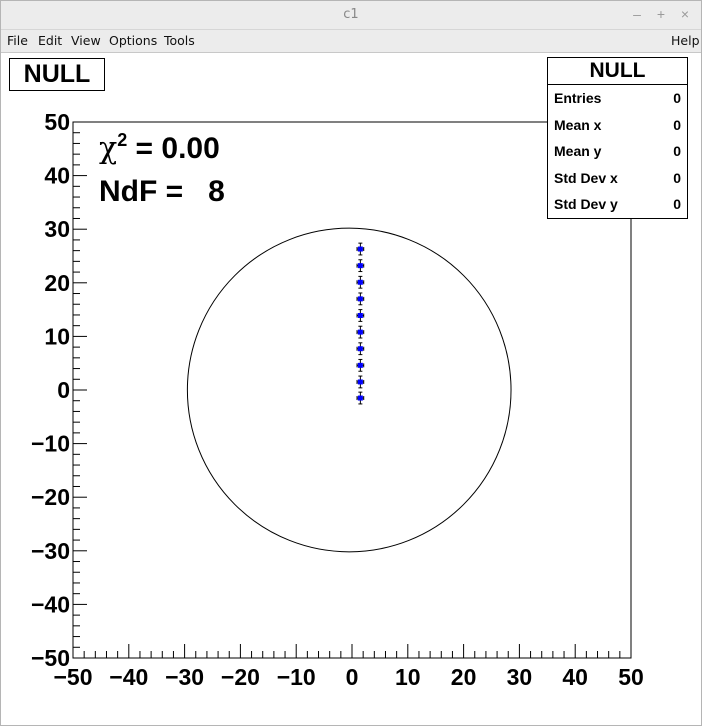  I want to click on stats-row-std-dev-x: Std Dev x 0, so click(617, 178).